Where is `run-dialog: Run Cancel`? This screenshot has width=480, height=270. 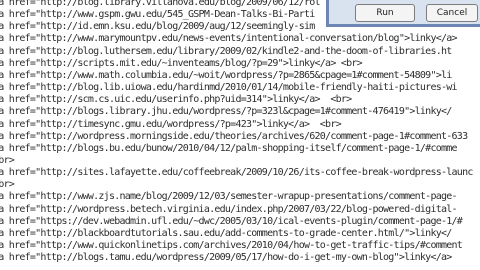
run-dialog: Run Cancel is located at coordinates (403, 13).